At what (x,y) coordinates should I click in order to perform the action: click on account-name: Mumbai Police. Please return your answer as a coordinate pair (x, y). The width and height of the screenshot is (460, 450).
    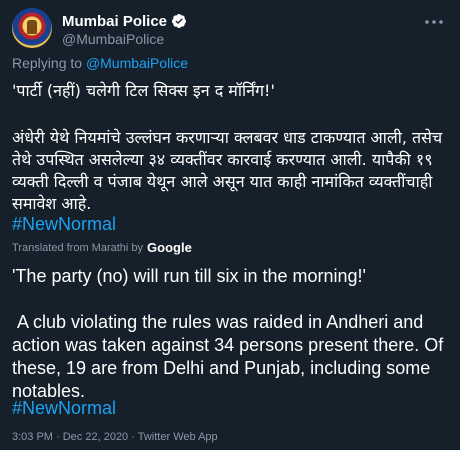
    Looking at the image, I should click on (114, 21).